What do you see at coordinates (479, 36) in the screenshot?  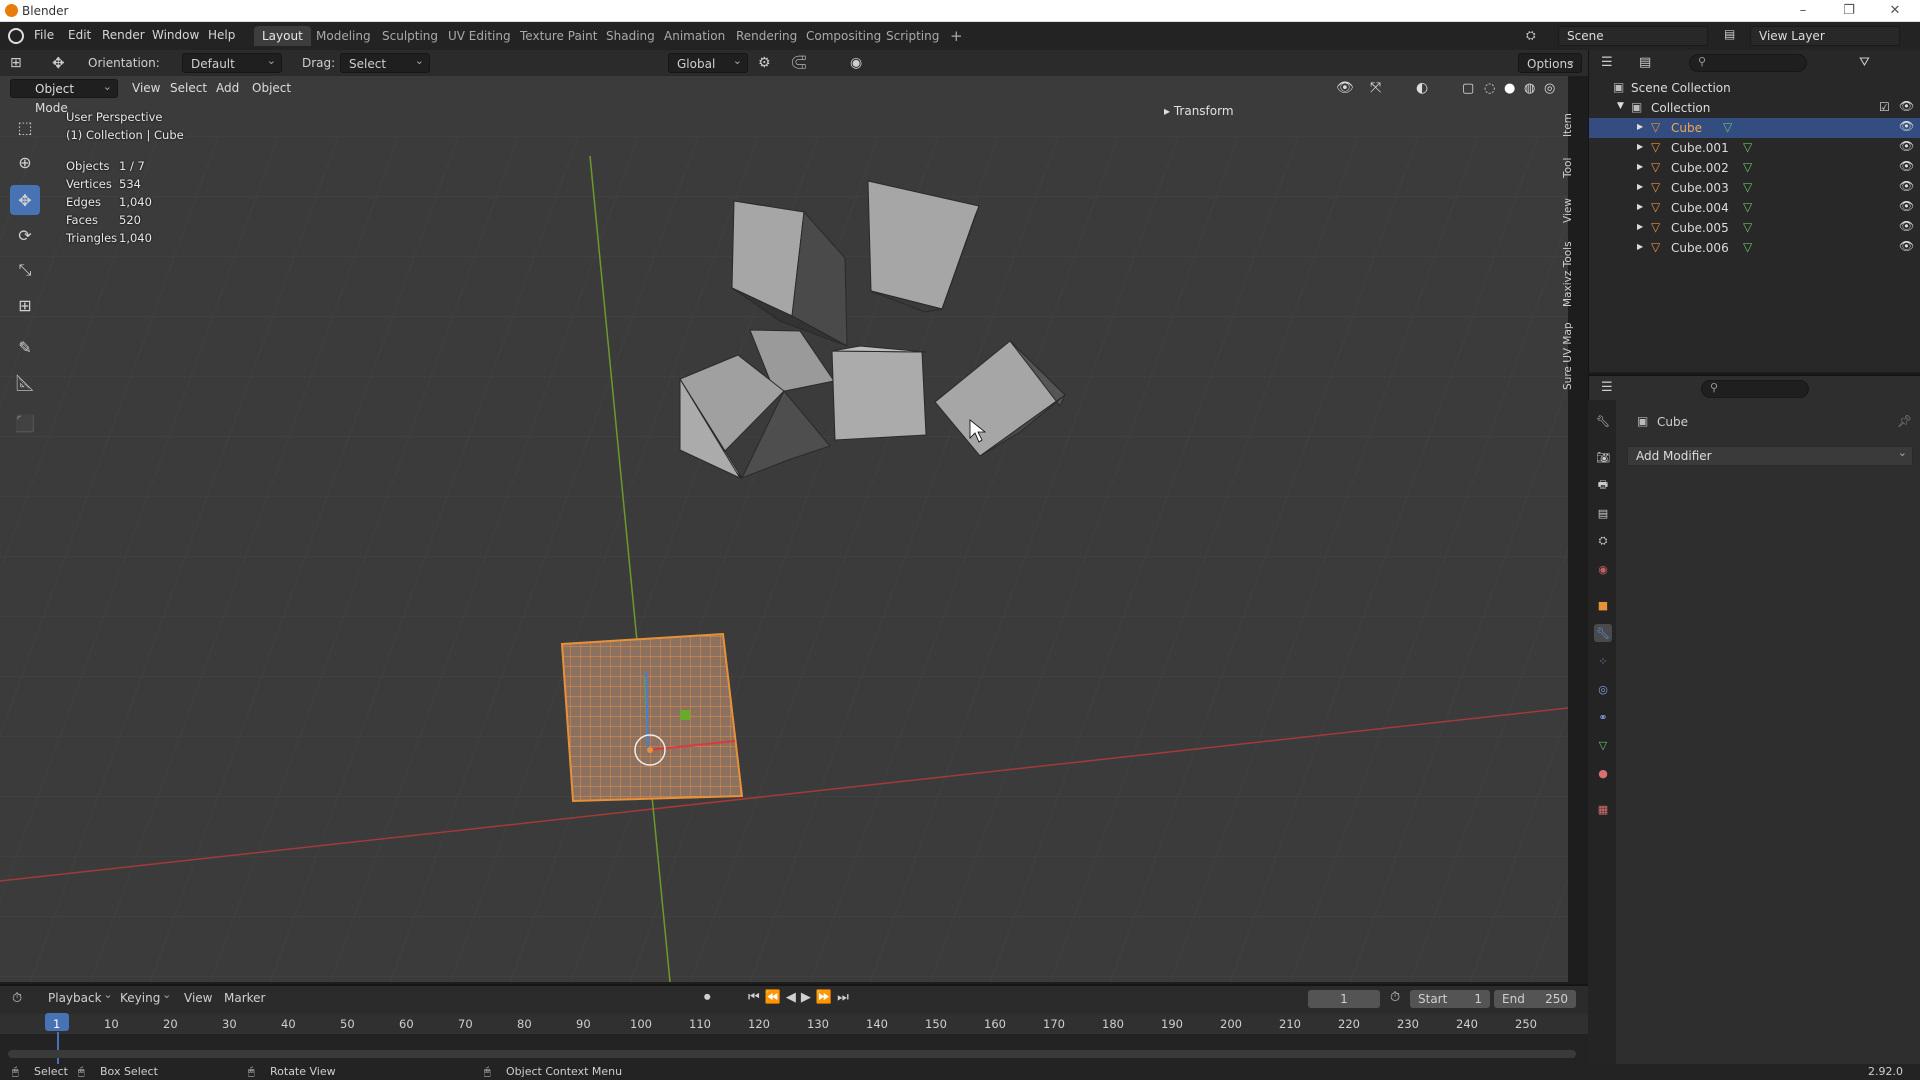 I see `tab-uv-editing: UV Editing` at bounding box center [479, 36].